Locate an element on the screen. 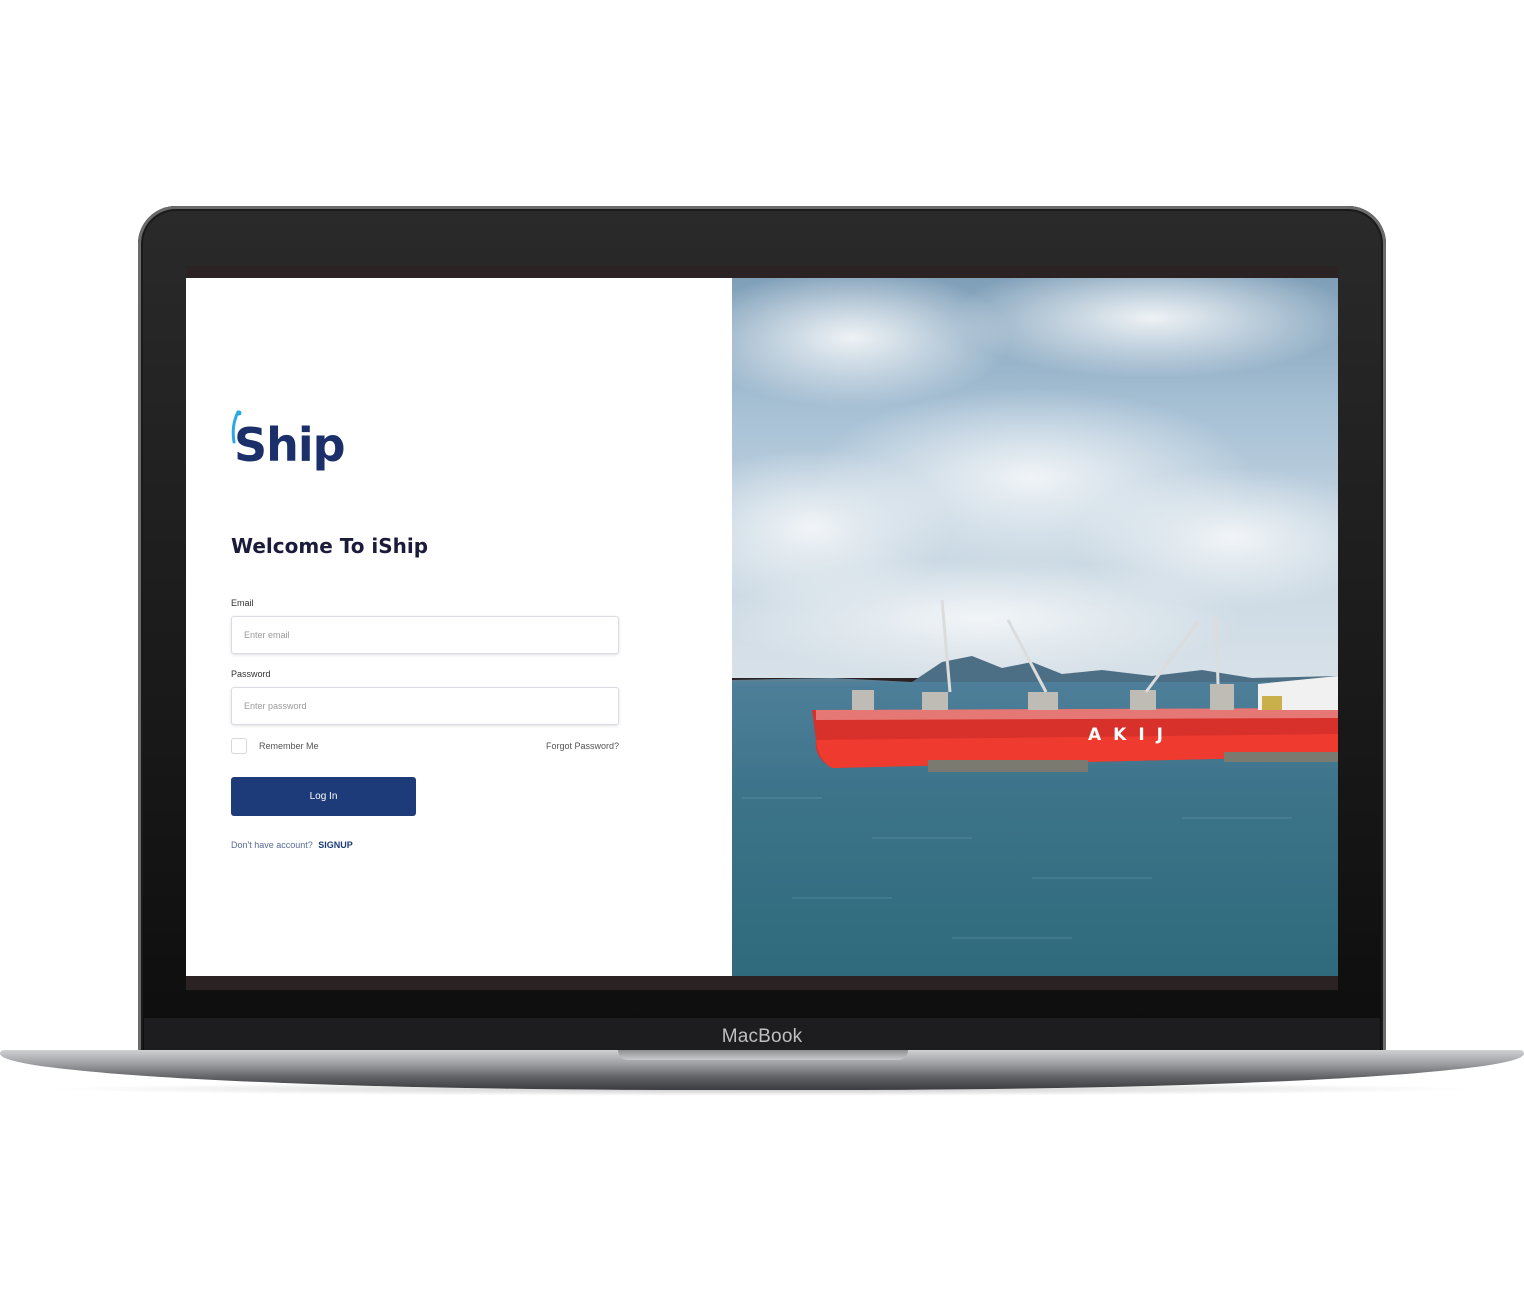 This screenshot has height=1304, width=1524. device-label: MacBook is located at coordinates (762, 1036).